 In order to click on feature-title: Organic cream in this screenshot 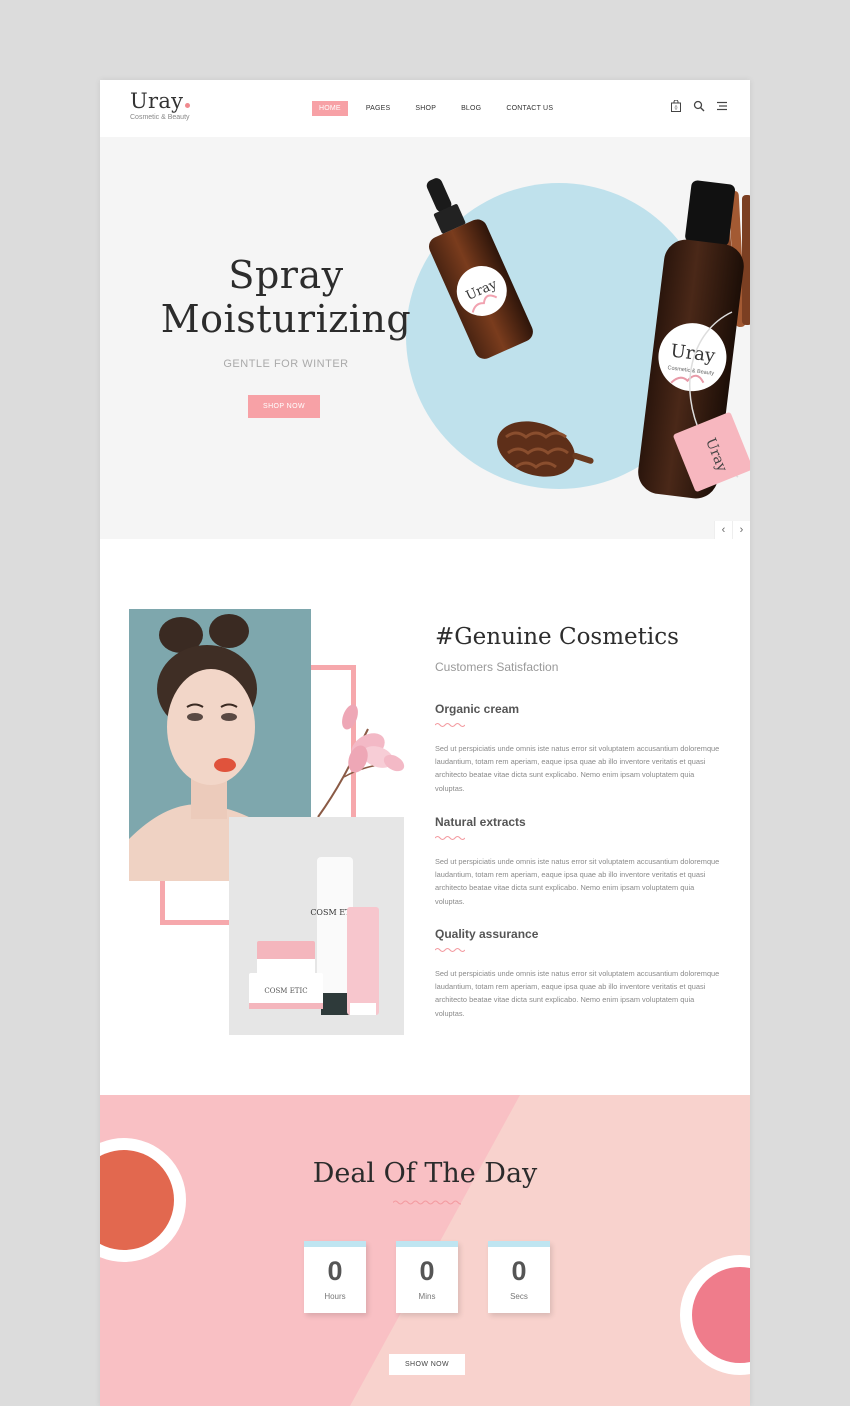, I will do `click(477, 709)`.